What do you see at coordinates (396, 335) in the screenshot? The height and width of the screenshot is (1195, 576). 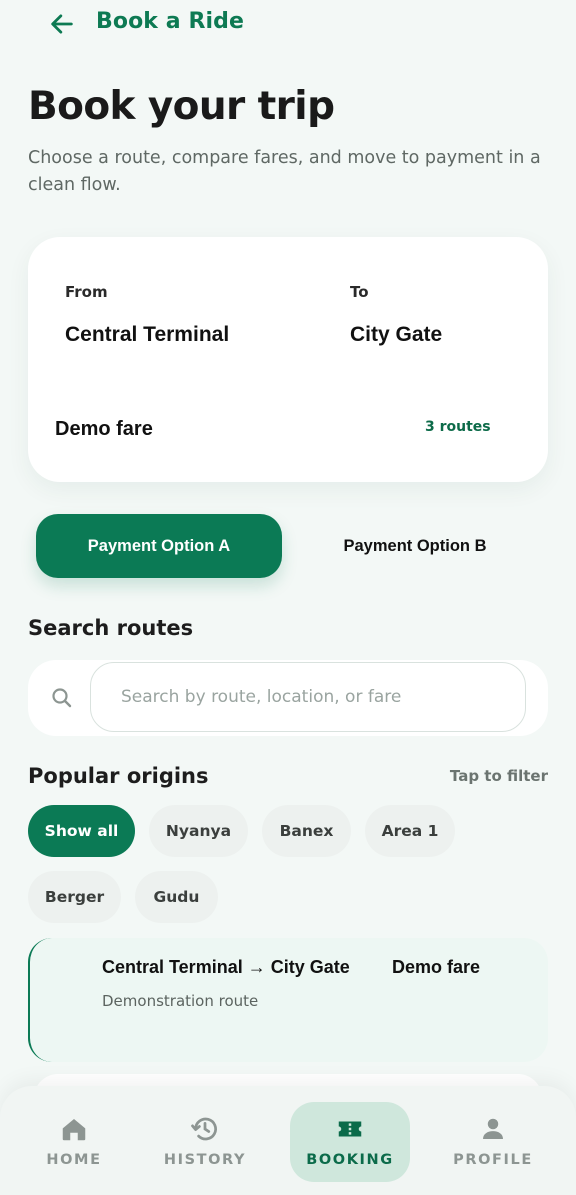 I see `to-value: City Gate` at bounding box center [396, 335].